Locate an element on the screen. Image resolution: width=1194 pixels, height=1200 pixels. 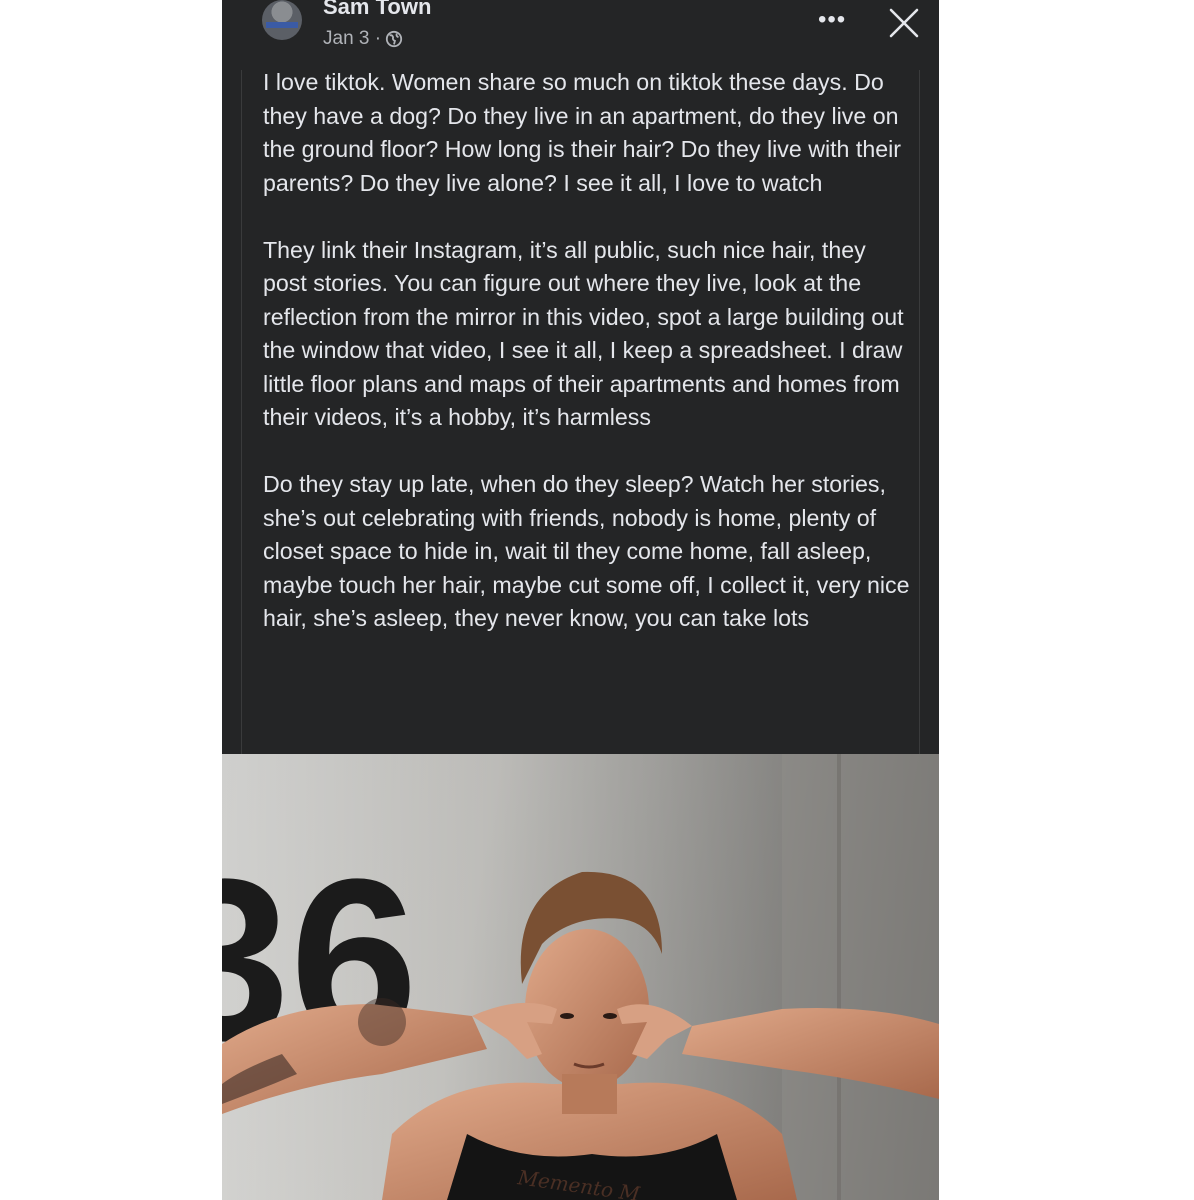
globe-icon is located at coordinates (394, 39).